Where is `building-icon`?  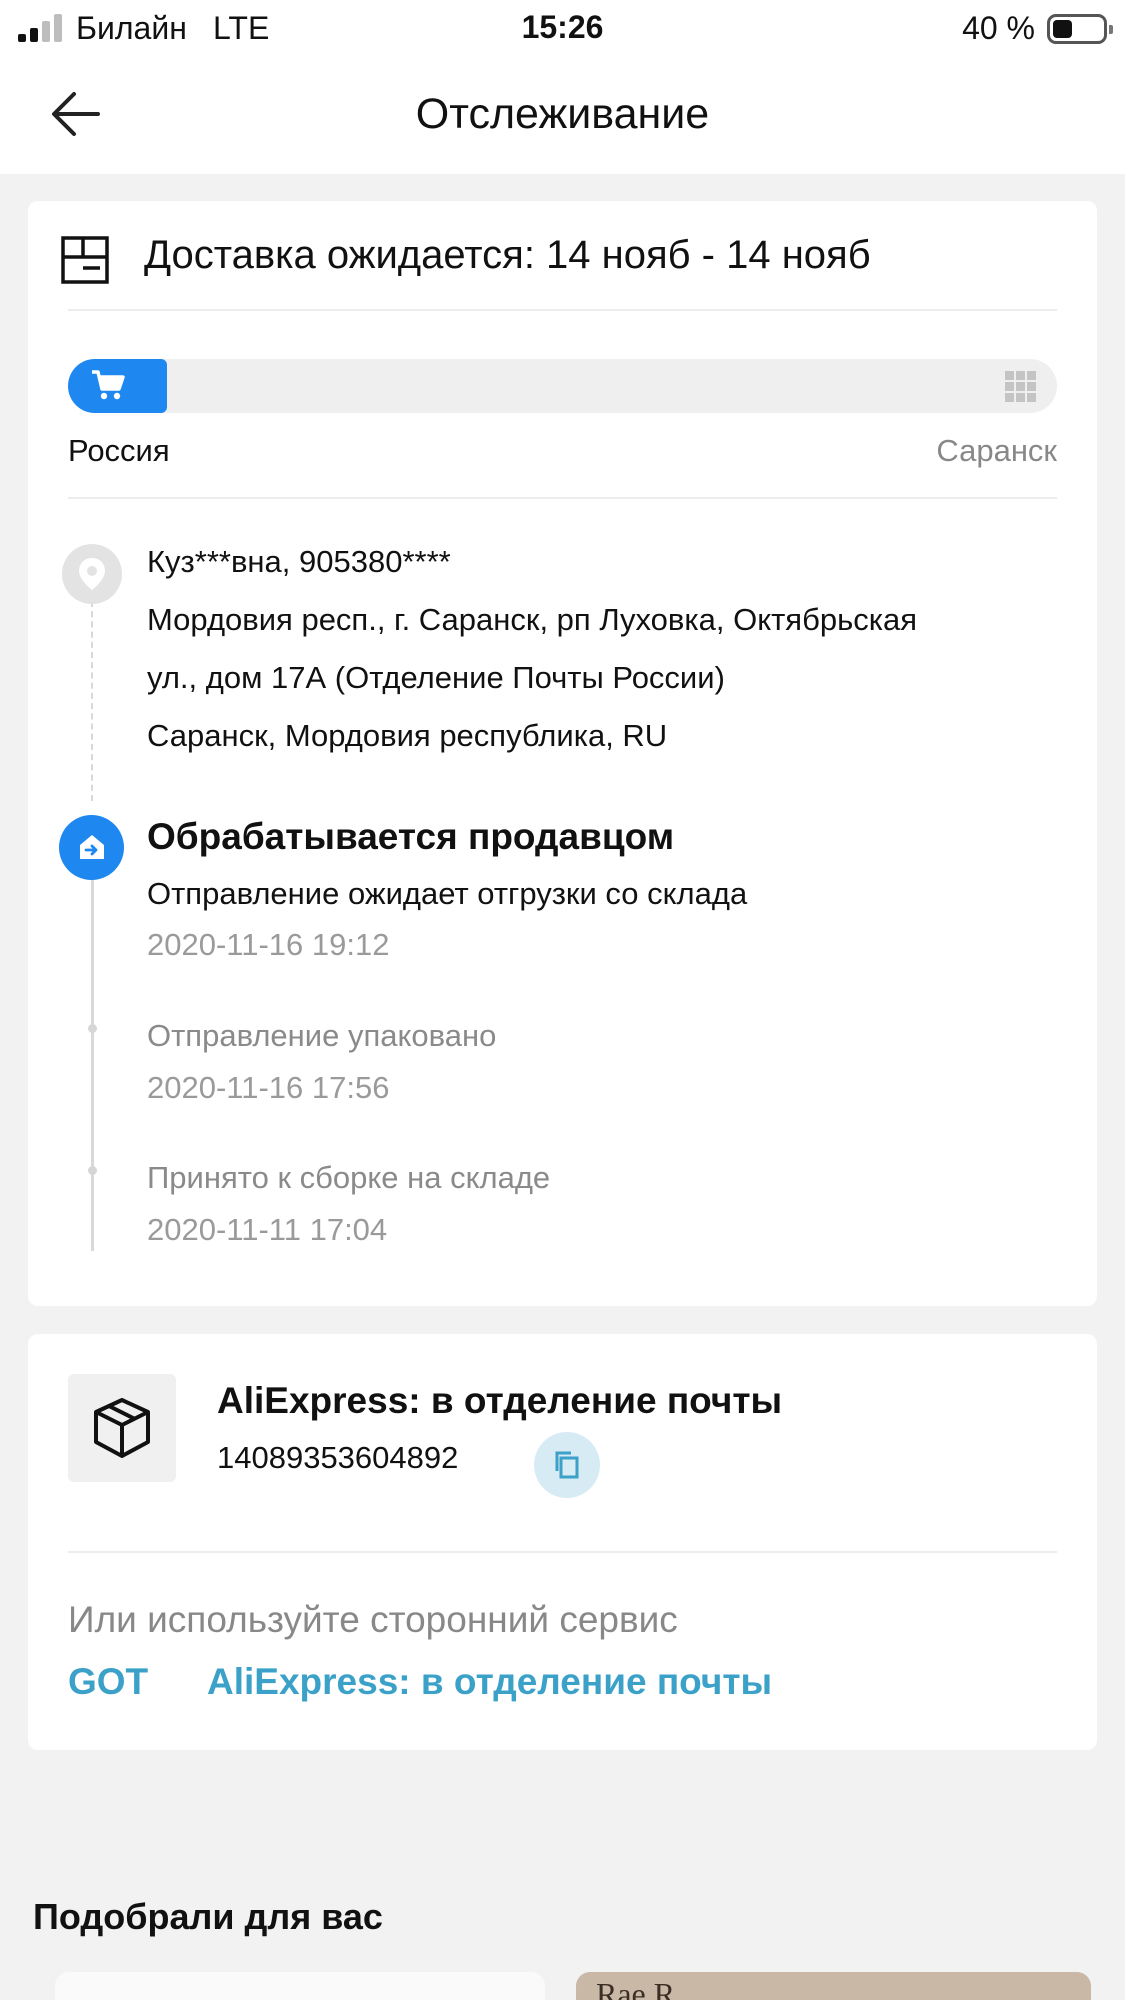 building-icon is located at coordinates (1020, 386).